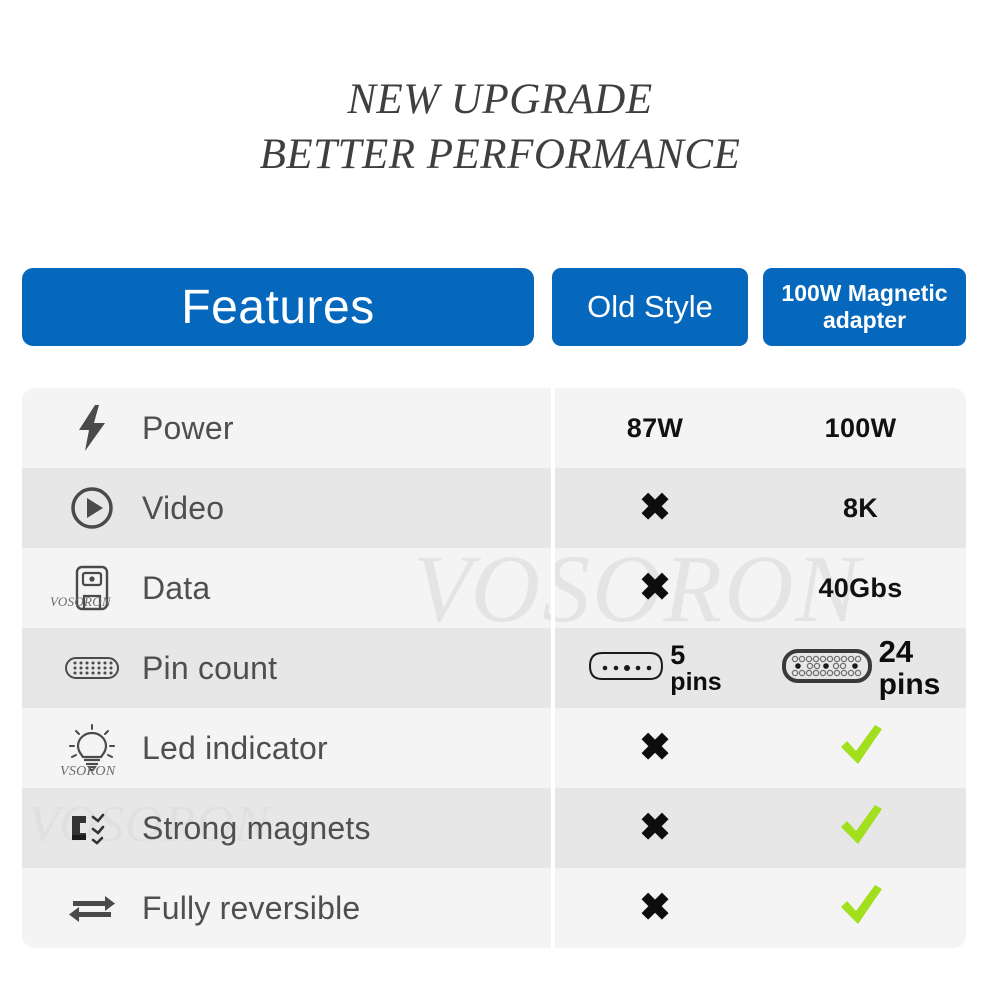  I want to click on magnetic-adapter-cell: 100W, so click(860, 428).